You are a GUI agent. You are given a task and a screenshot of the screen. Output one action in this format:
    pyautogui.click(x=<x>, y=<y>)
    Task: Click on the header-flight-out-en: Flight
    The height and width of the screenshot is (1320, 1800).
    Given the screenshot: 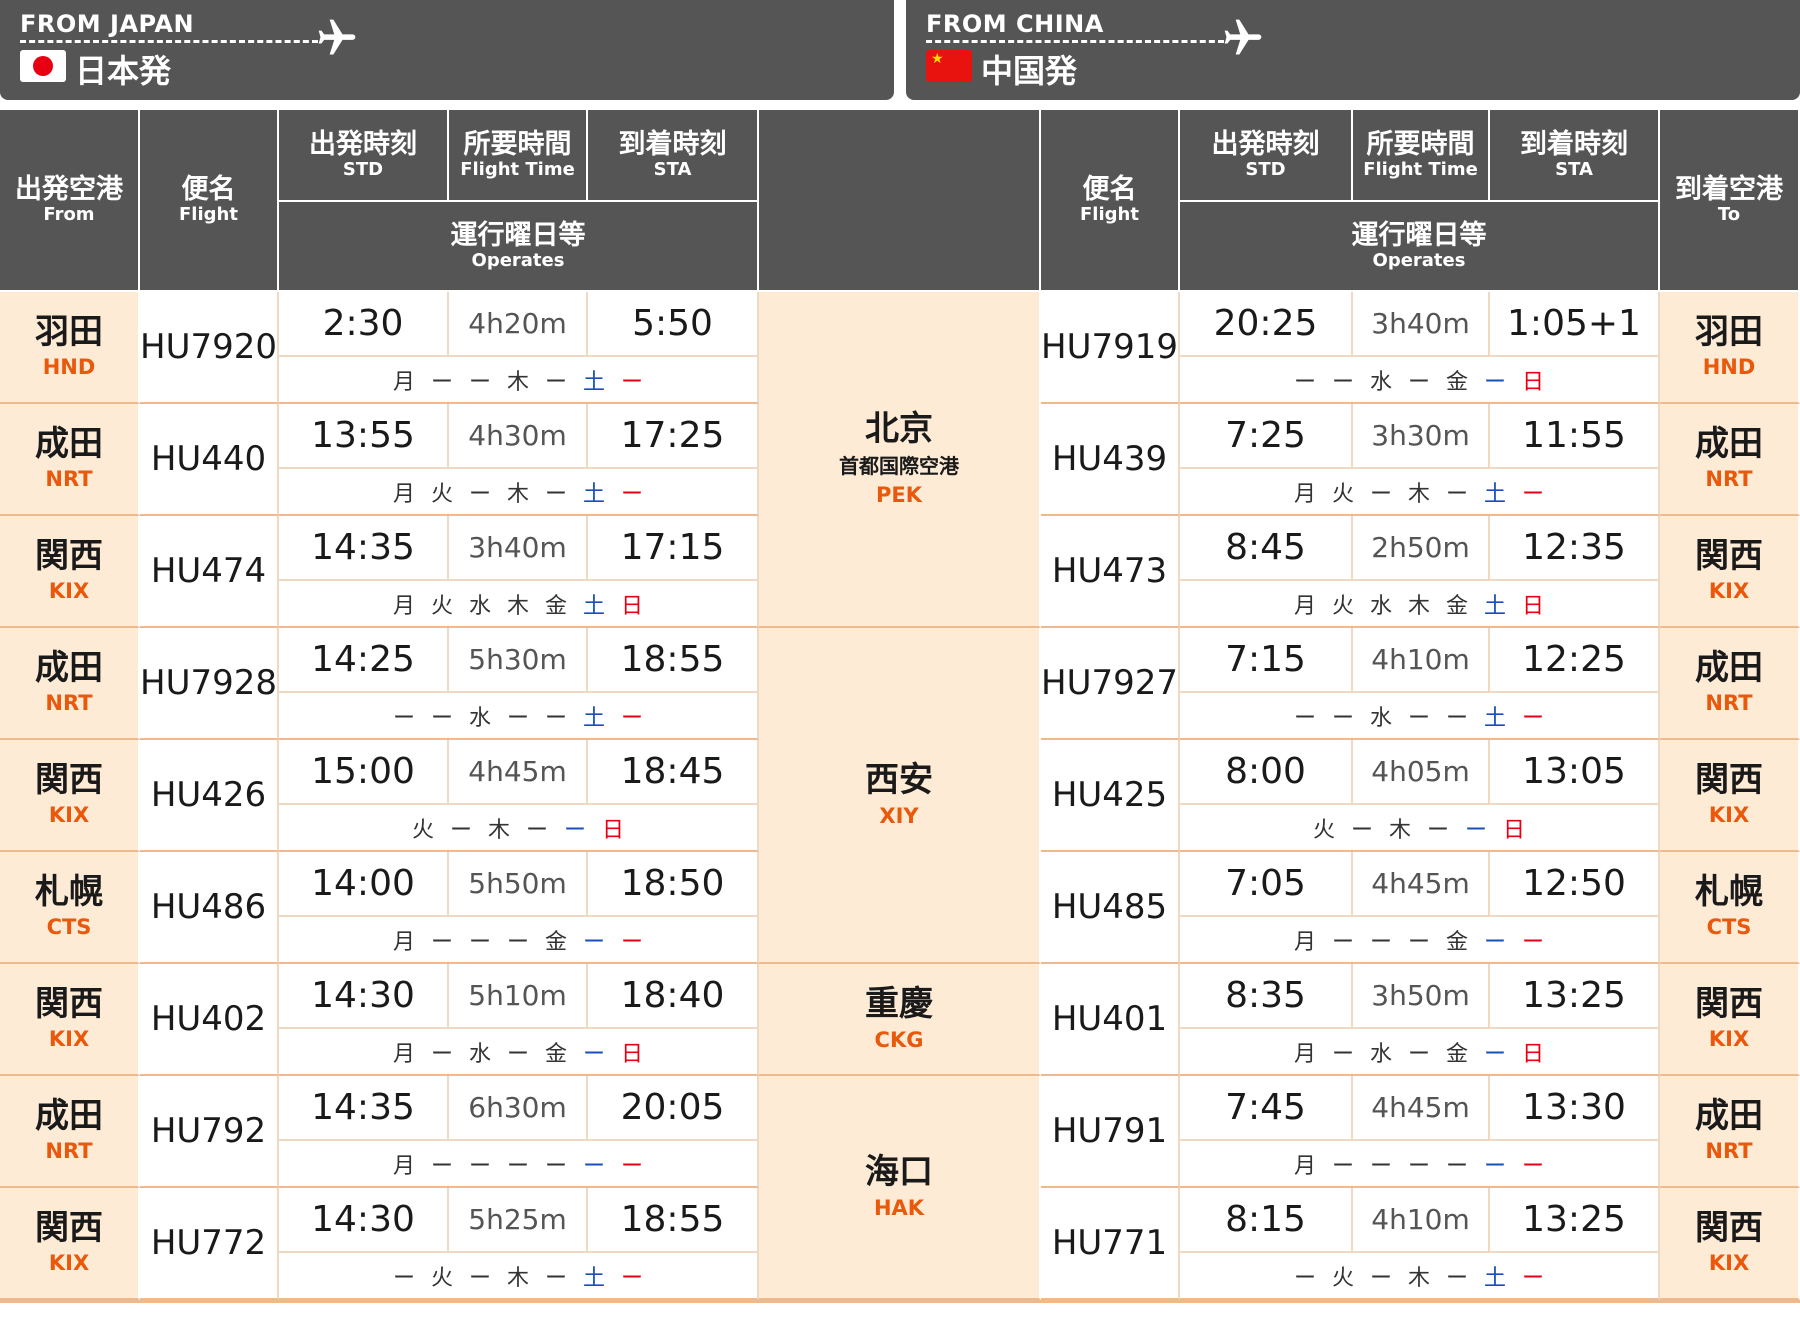 What is the action you would take?
    pyautogui.click(x=208, y=214)
    